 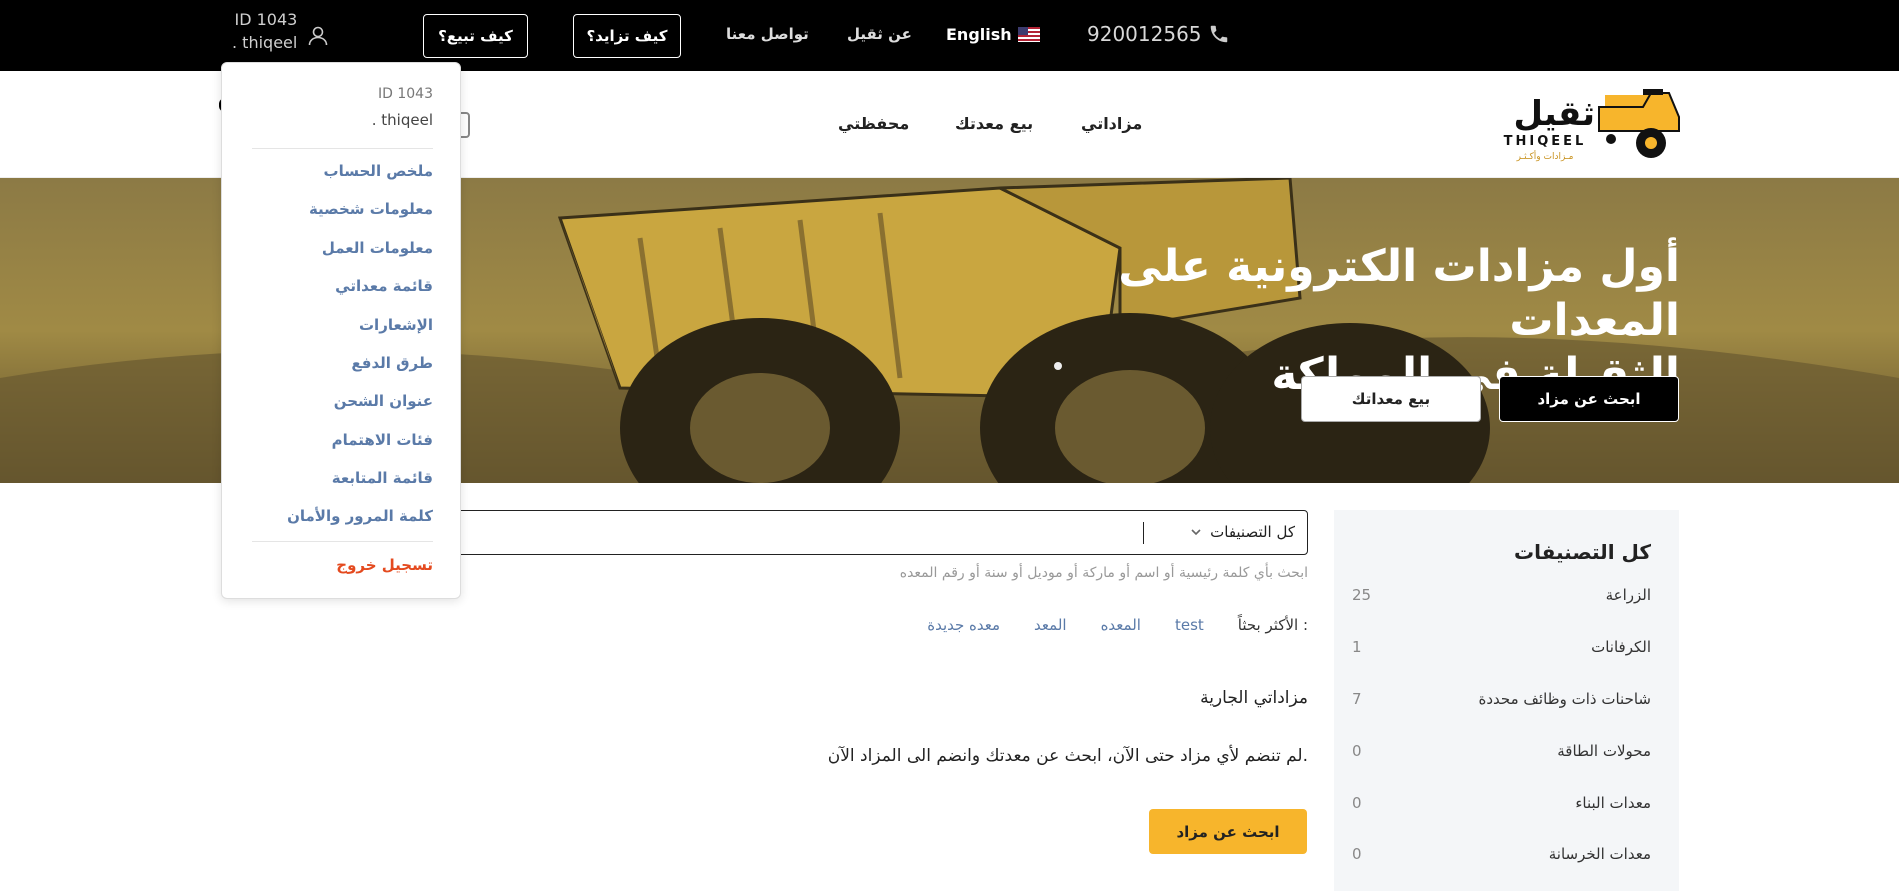 I want to click on nav-sell-equipment: بيع معدتك, so click(x=994, y=123).